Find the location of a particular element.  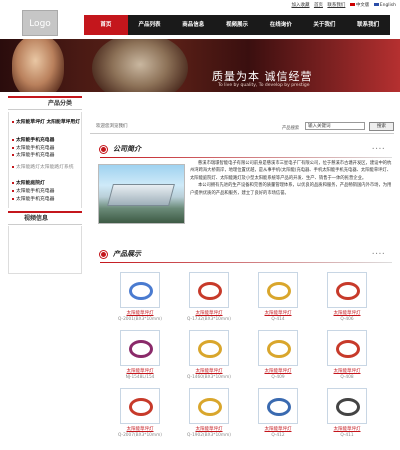

site-logo: Logo is located at coordinates (40, 23).